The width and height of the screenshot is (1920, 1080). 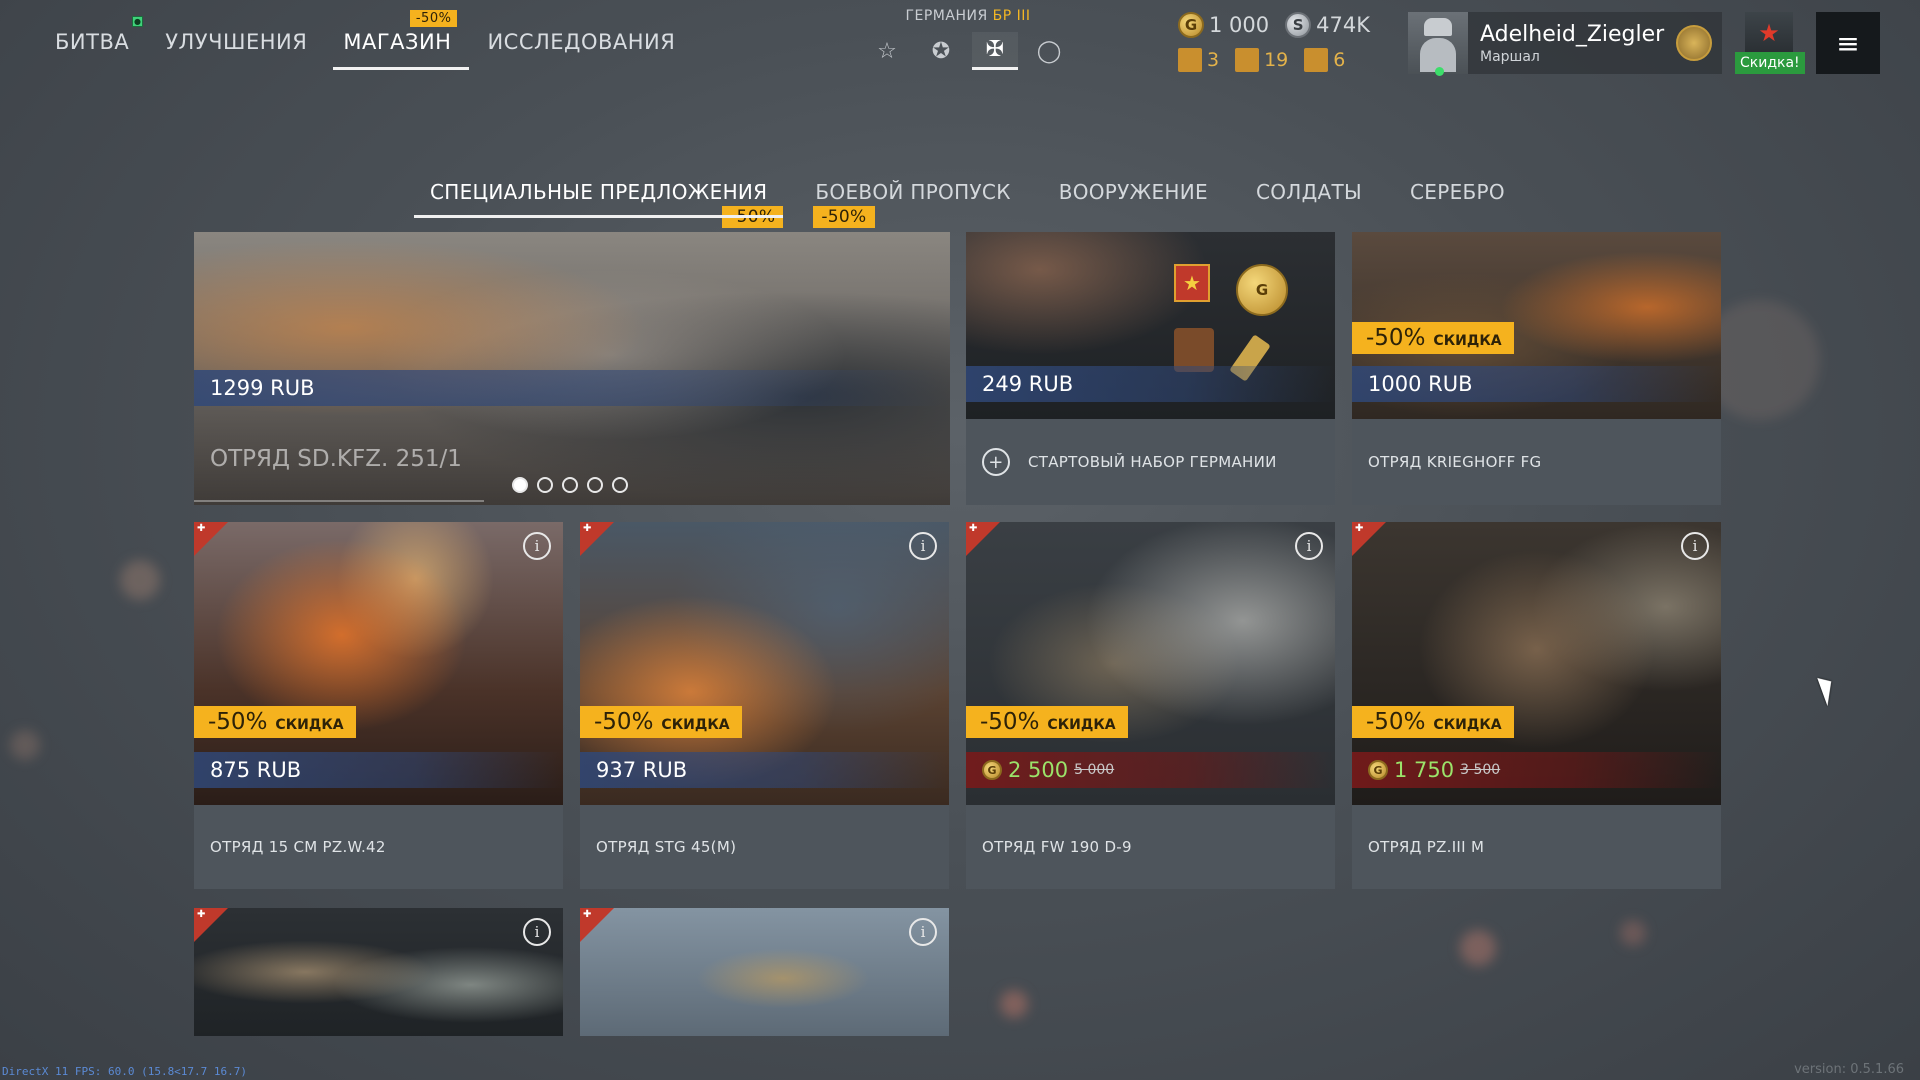 What do you see at coordinates (339, 501) in the screenshot?
I see `featured-progress` at bounding box center [339, 501].